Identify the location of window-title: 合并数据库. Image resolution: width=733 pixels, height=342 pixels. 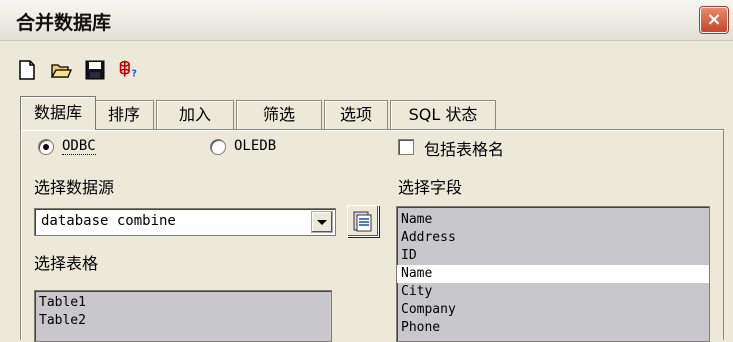
(64, 23).